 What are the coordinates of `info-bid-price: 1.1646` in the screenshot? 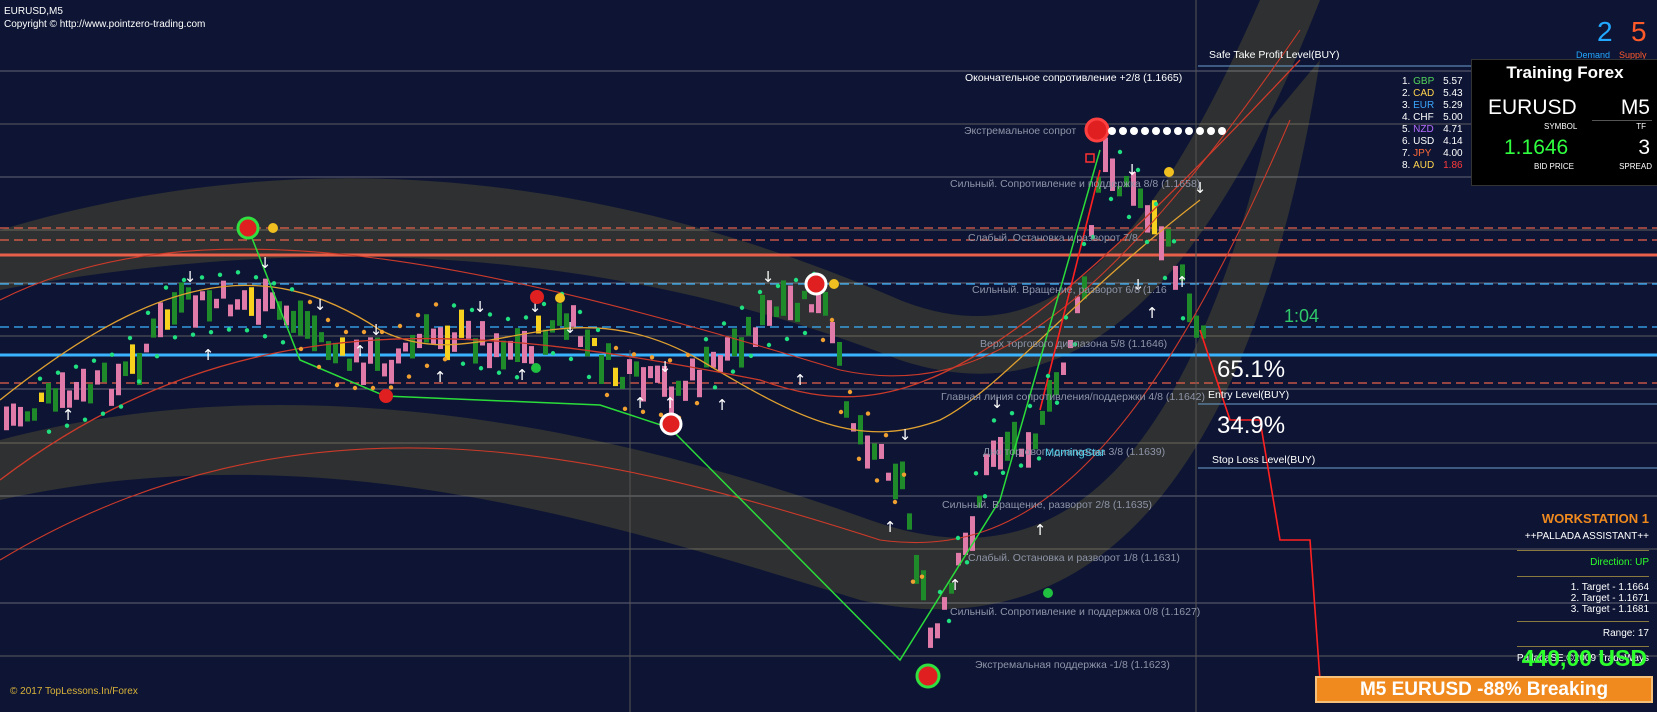 It's located at (1536, 147).